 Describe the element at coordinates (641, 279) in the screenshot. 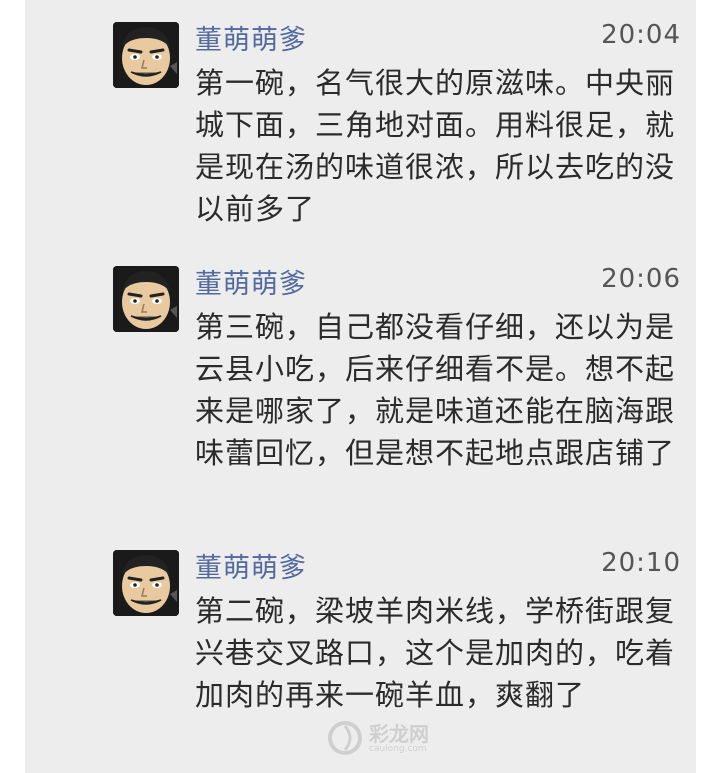

I see `message-time: 20:06` at that location.